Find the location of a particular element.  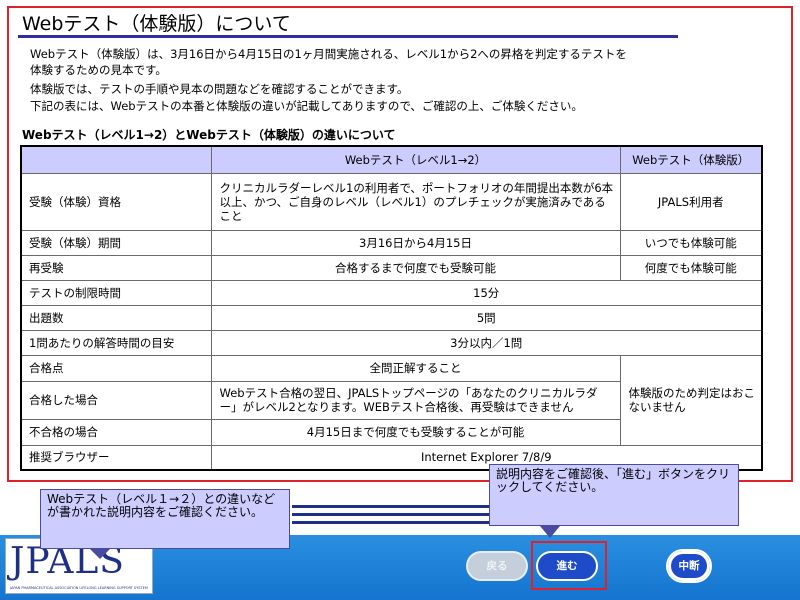

table-header-row: Webテスト（レベル1→2） Webテスト（体験版） is located at coordinates (391, 159).